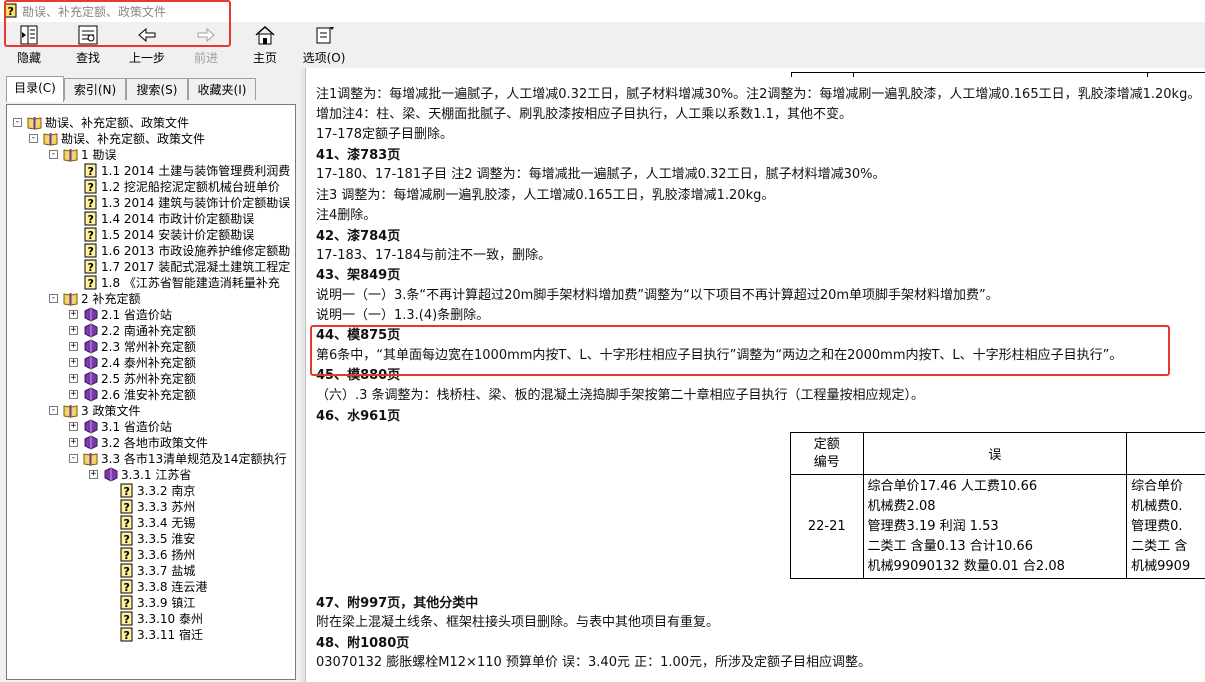  What do you see at coordinates (1161, 566) in the screenshot?
I see `correct-line: 机械9909` at bounding box center [1161, 566].